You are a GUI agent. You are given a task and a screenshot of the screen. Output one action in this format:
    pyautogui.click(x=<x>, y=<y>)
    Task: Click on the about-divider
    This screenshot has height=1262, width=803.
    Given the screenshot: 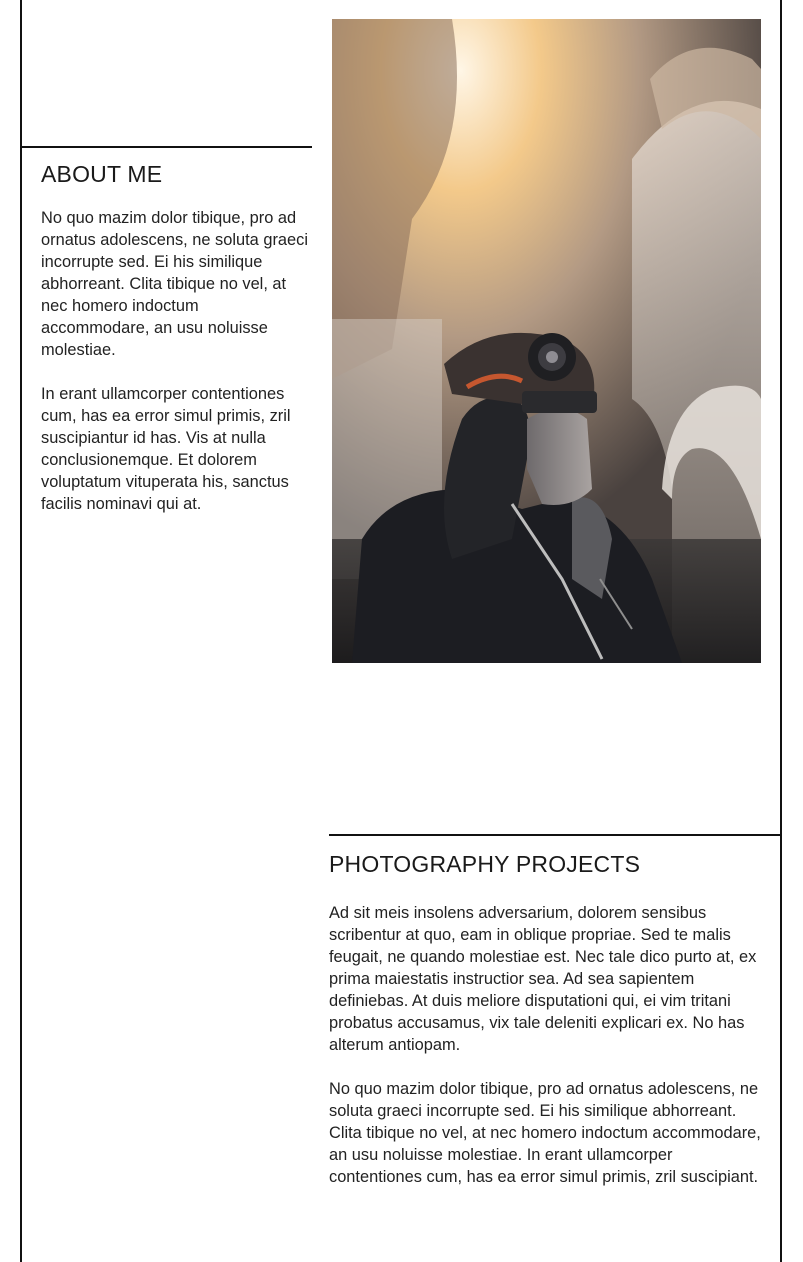 What is the action you would take?
    pyautogui.click(x=166, y=147)
    